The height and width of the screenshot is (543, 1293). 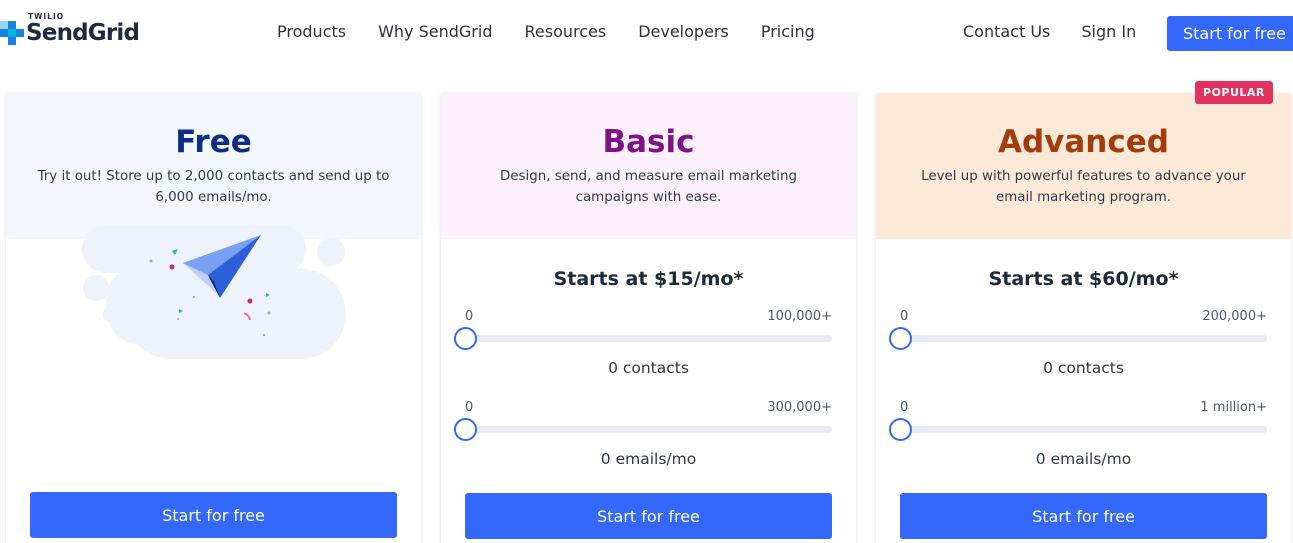 I want to click on nav-right: Contact Us Sign In, so click(x=1065, y=31).